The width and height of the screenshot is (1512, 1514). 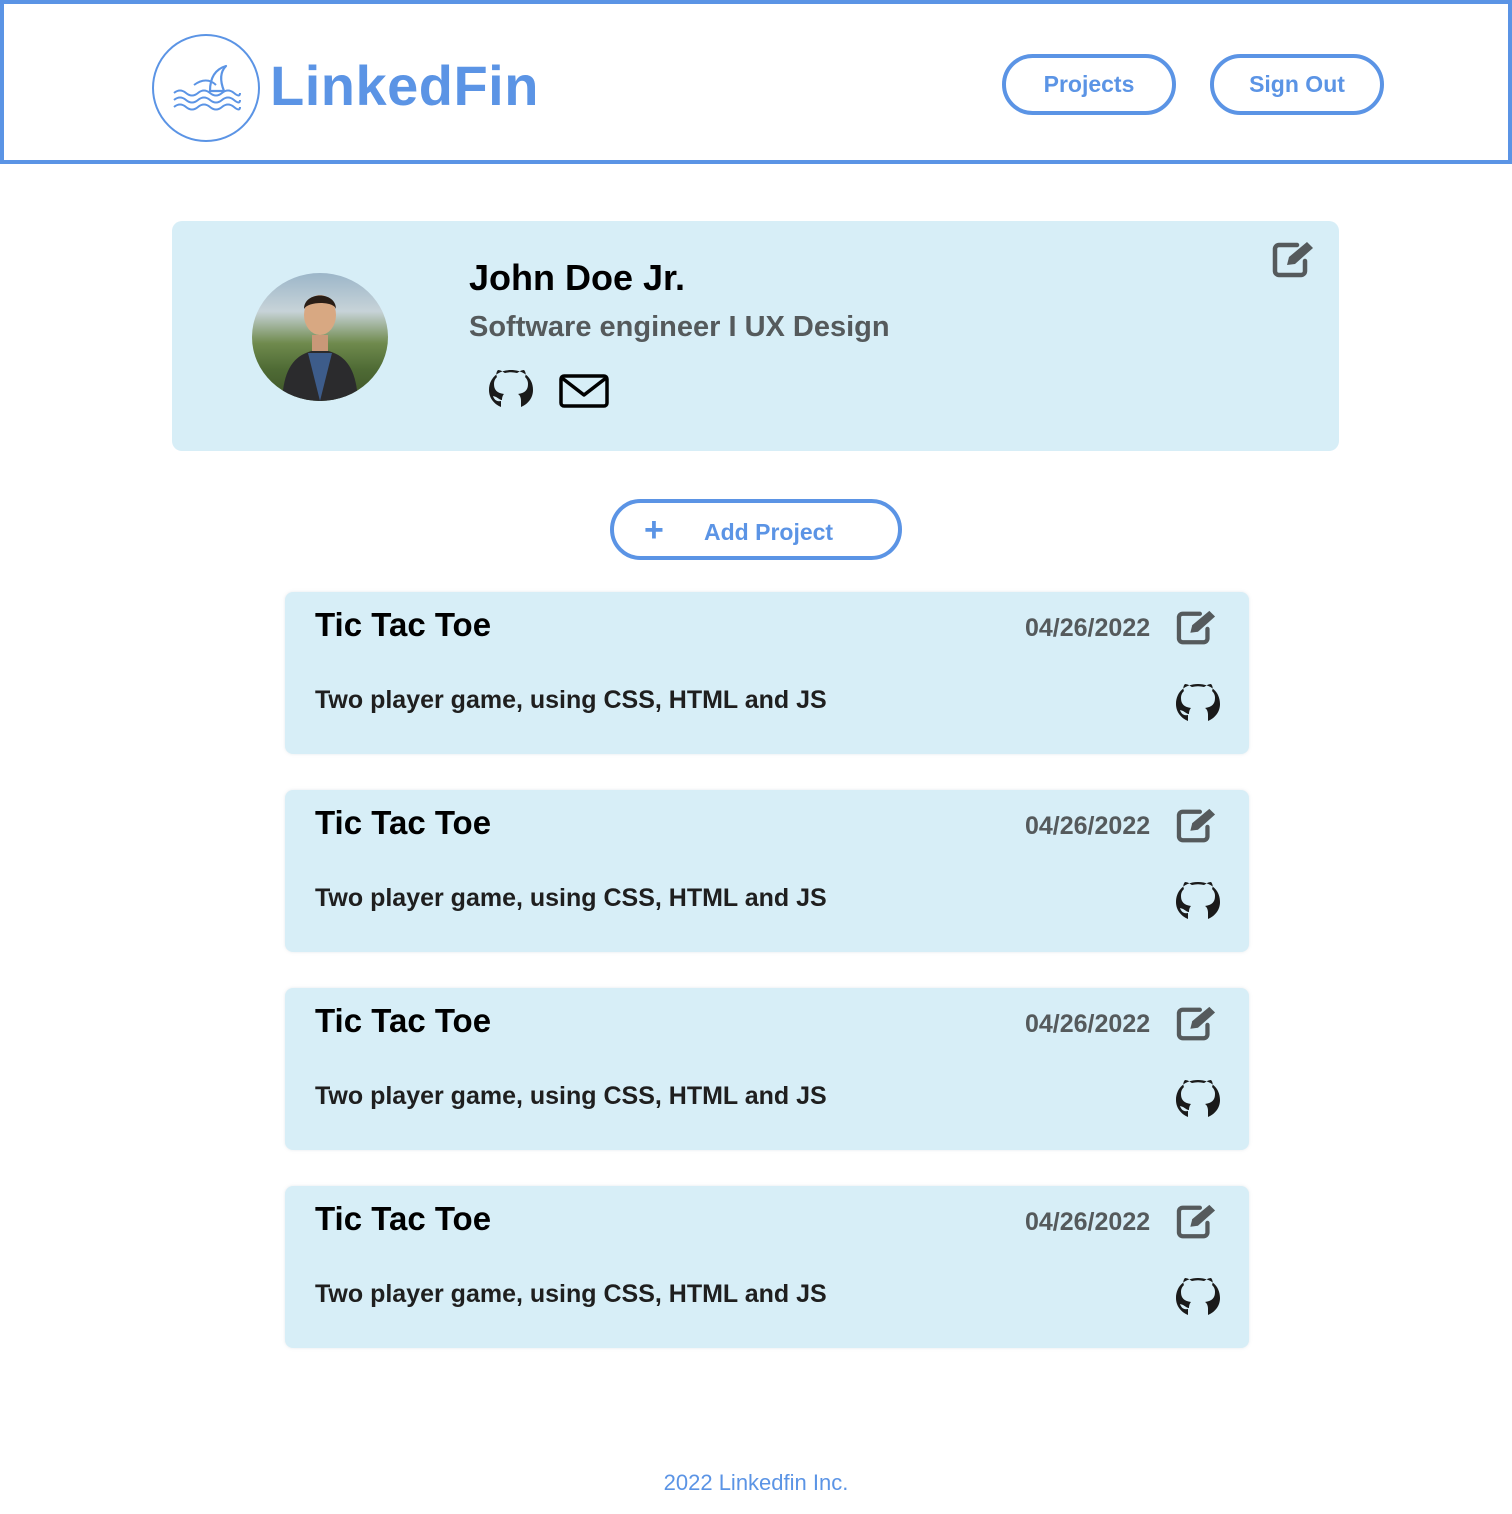 What do you see at coordinates (756, 1482) in the screenshot?
I see `footer-text: 2022 Linkedfin Inc.` at bounding box center [756, 1482].